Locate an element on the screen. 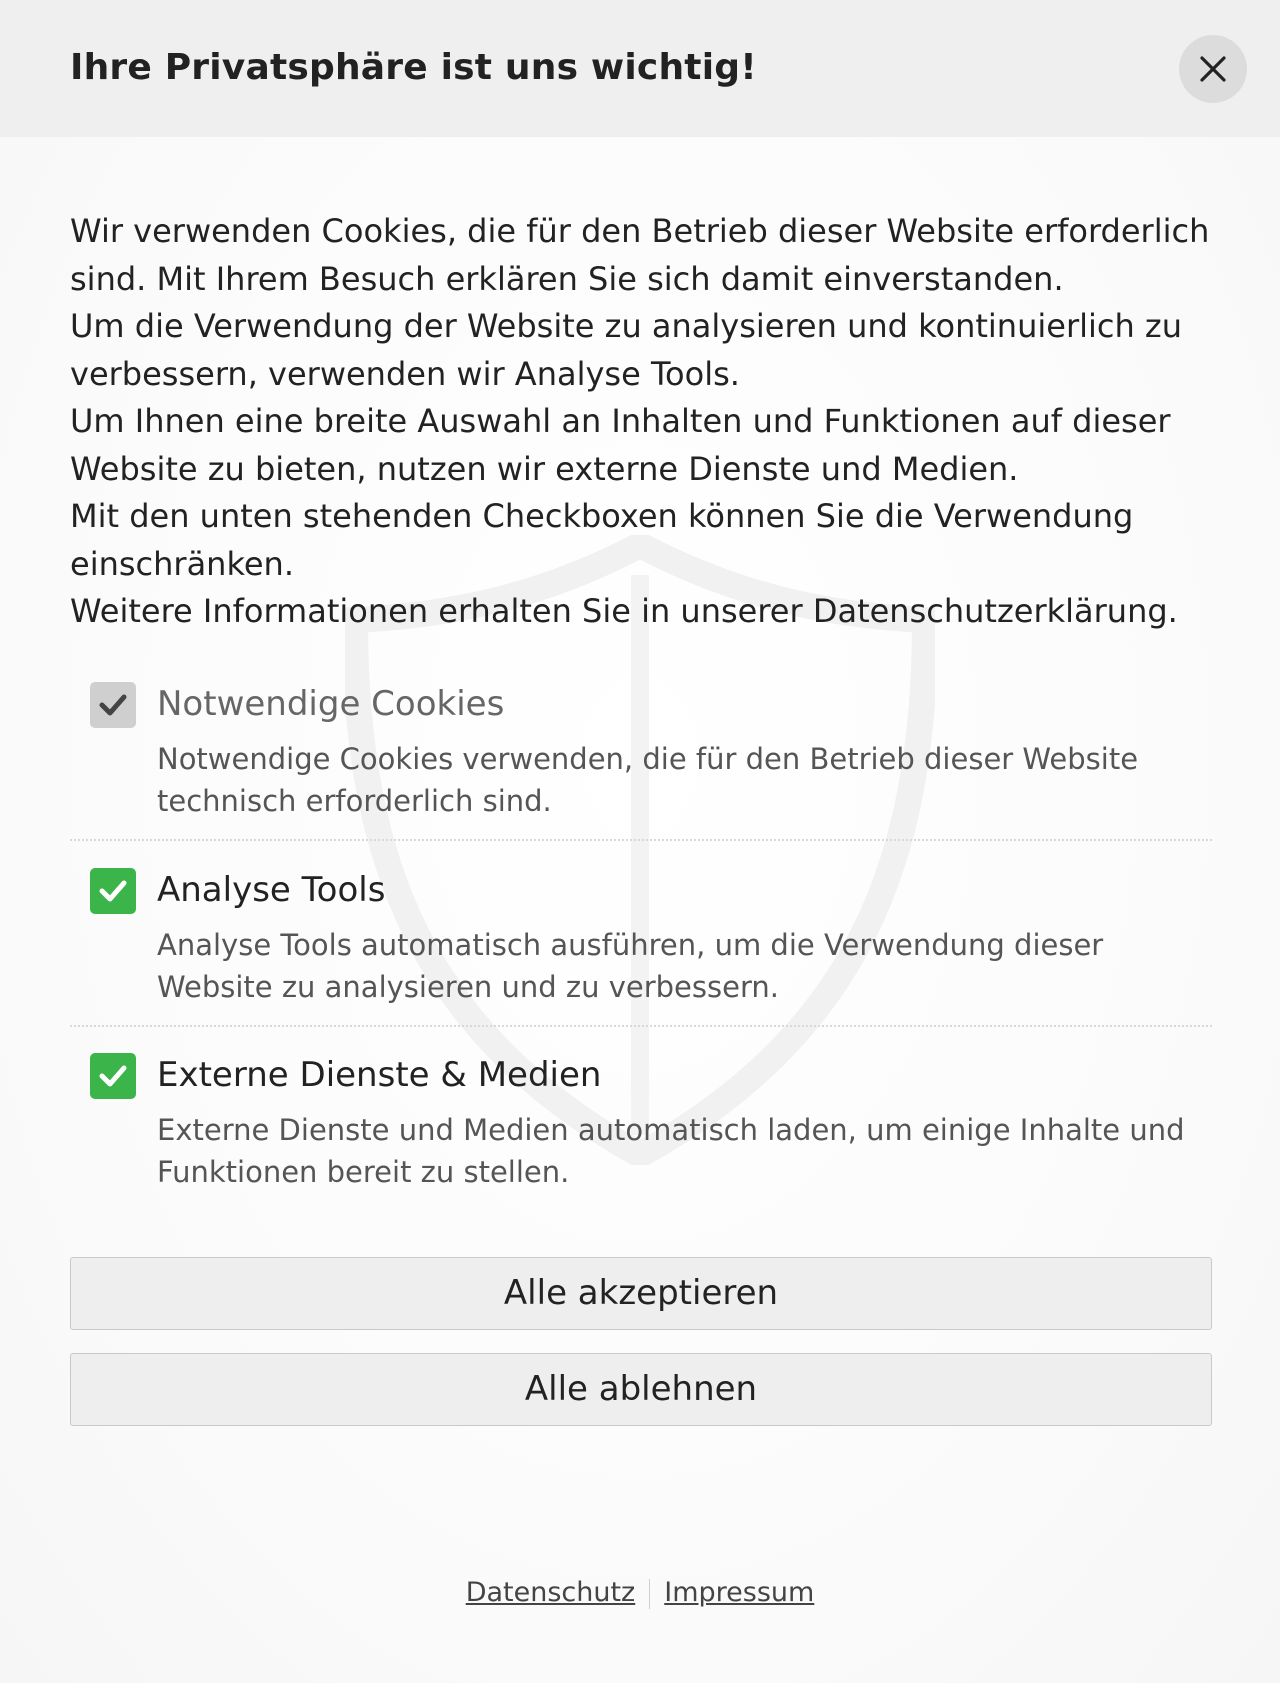  dialog-title: Ihre Privatsphäre ist uns wichtig! is located at coordinates (413, 67).